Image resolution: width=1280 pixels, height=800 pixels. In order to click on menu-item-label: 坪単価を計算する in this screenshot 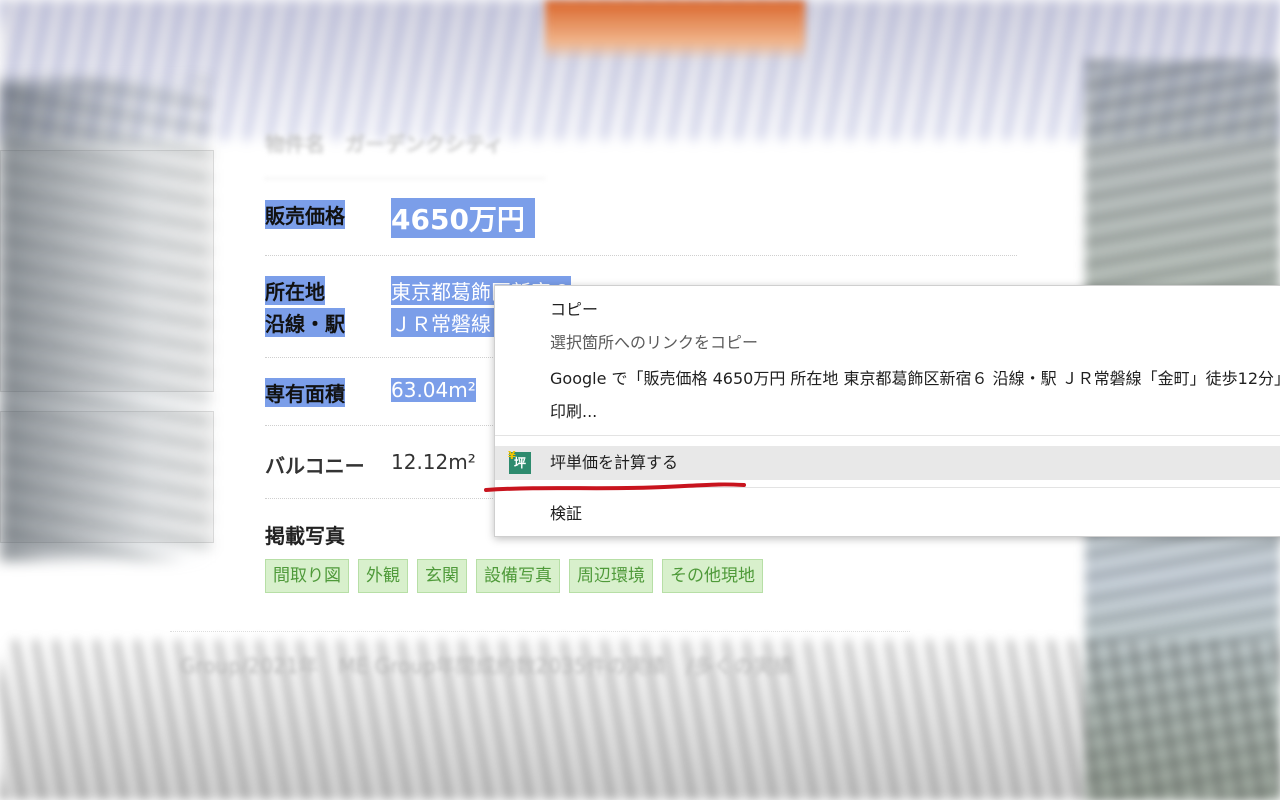, I will do `click(614, 462)`.